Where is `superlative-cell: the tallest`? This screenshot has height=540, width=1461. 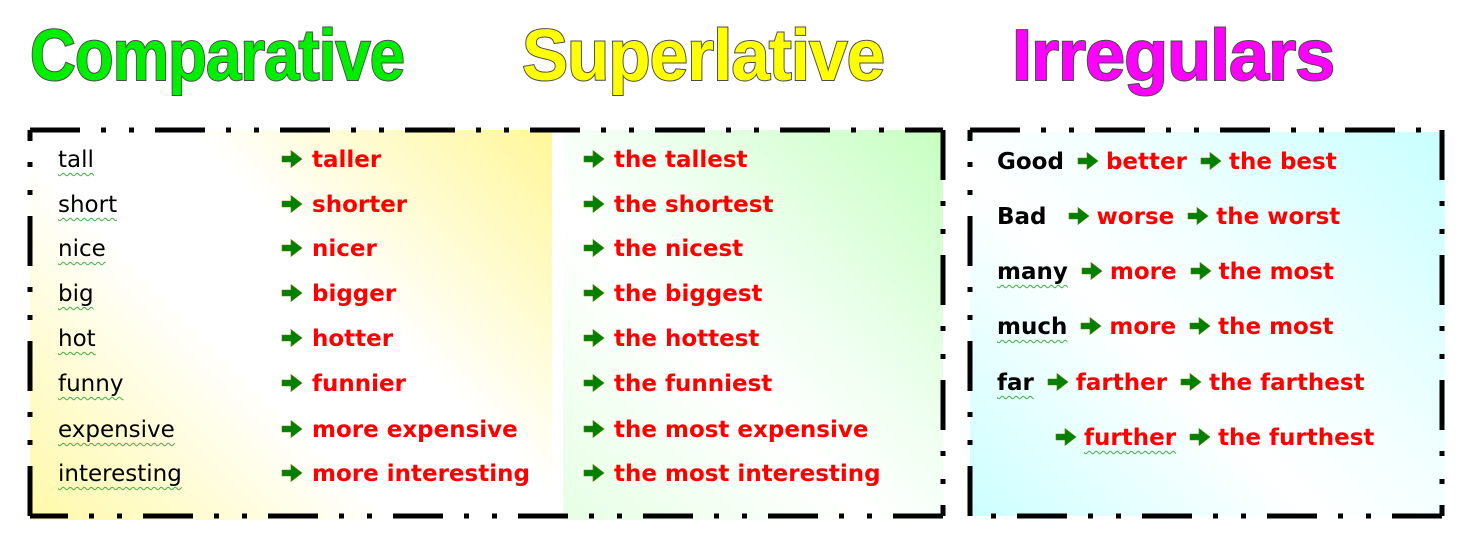 superlative-cell: the tallest is located at coordinates (665, 160).